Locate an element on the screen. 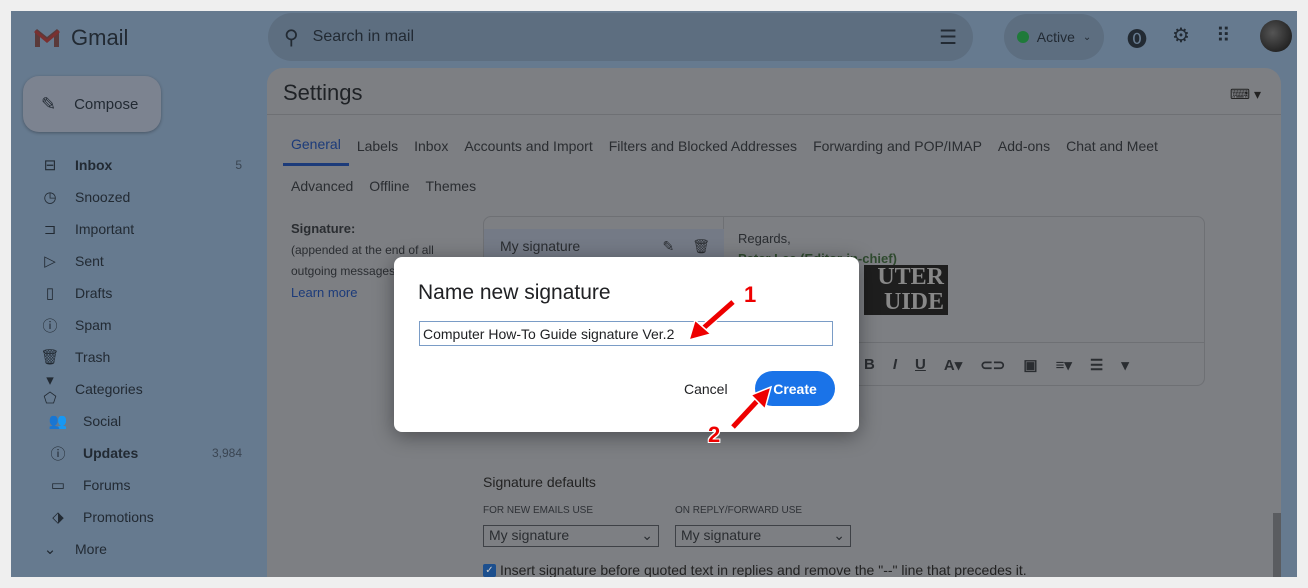 The width and height of the screenshot is (1308, 588). search-input: Search in mail is located at coordinates (626, 37).